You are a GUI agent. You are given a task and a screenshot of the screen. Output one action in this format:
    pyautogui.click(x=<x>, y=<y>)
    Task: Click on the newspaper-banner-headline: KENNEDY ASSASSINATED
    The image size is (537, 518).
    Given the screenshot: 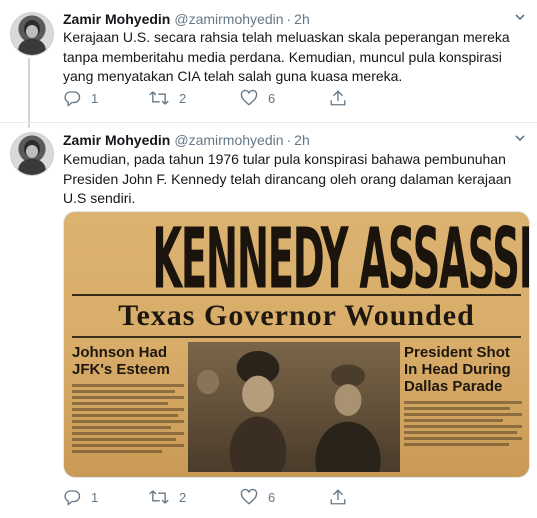 What is the action you would take?
    pyautogui.click(x=340, y=259)
    